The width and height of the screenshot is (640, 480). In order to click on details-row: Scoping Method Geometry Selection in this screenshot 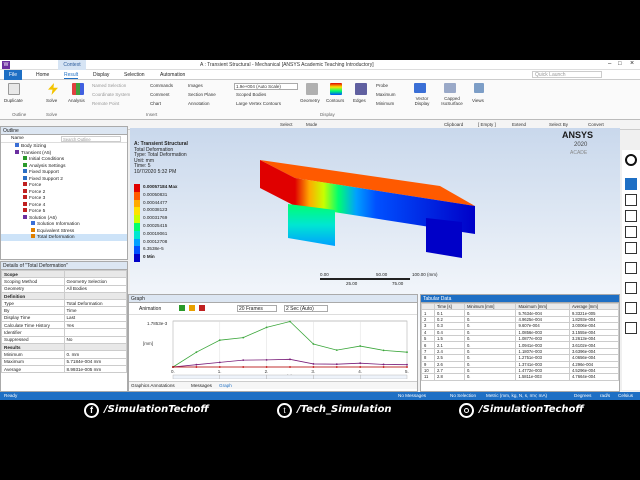, I will do `click(64, 281)`.